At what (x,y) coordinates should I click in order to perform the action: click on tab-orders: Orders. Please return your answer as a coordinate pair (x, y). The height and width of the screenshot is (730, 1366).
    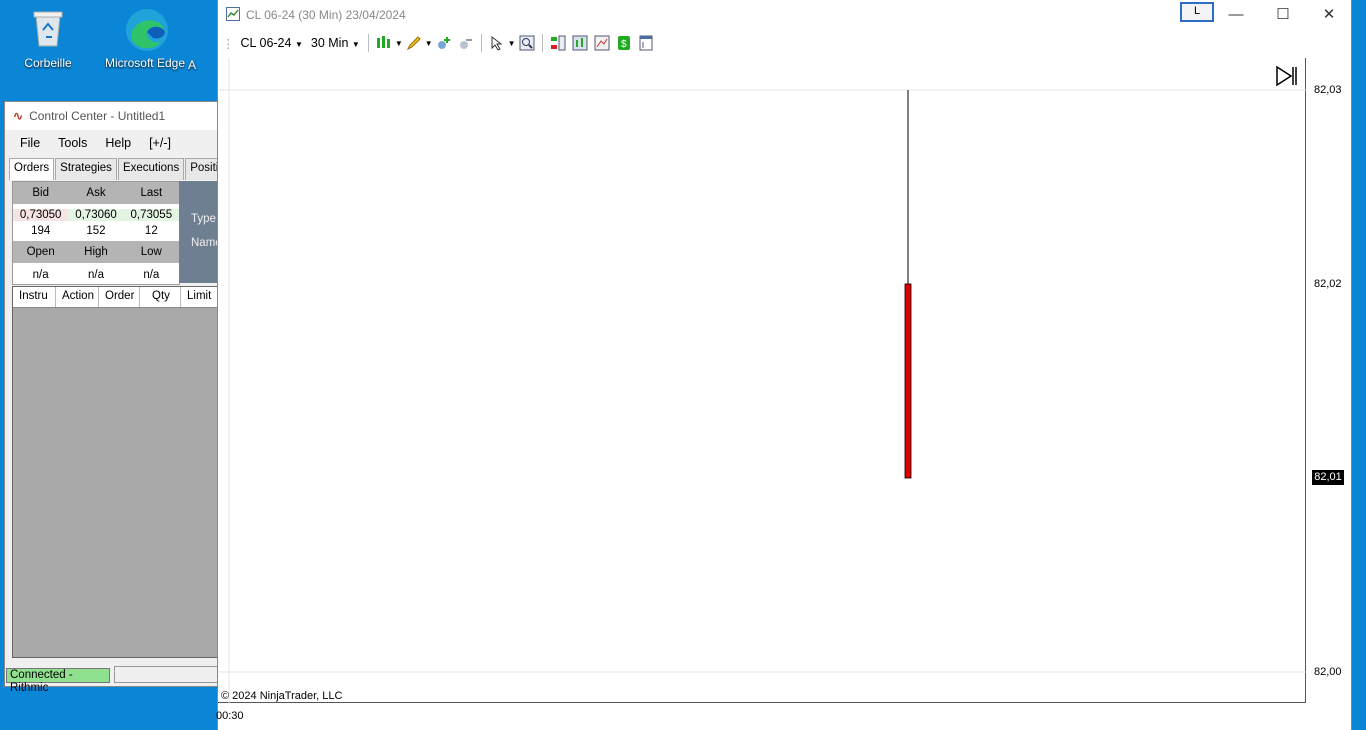
    Looking at the image, I should click on (32, 169).